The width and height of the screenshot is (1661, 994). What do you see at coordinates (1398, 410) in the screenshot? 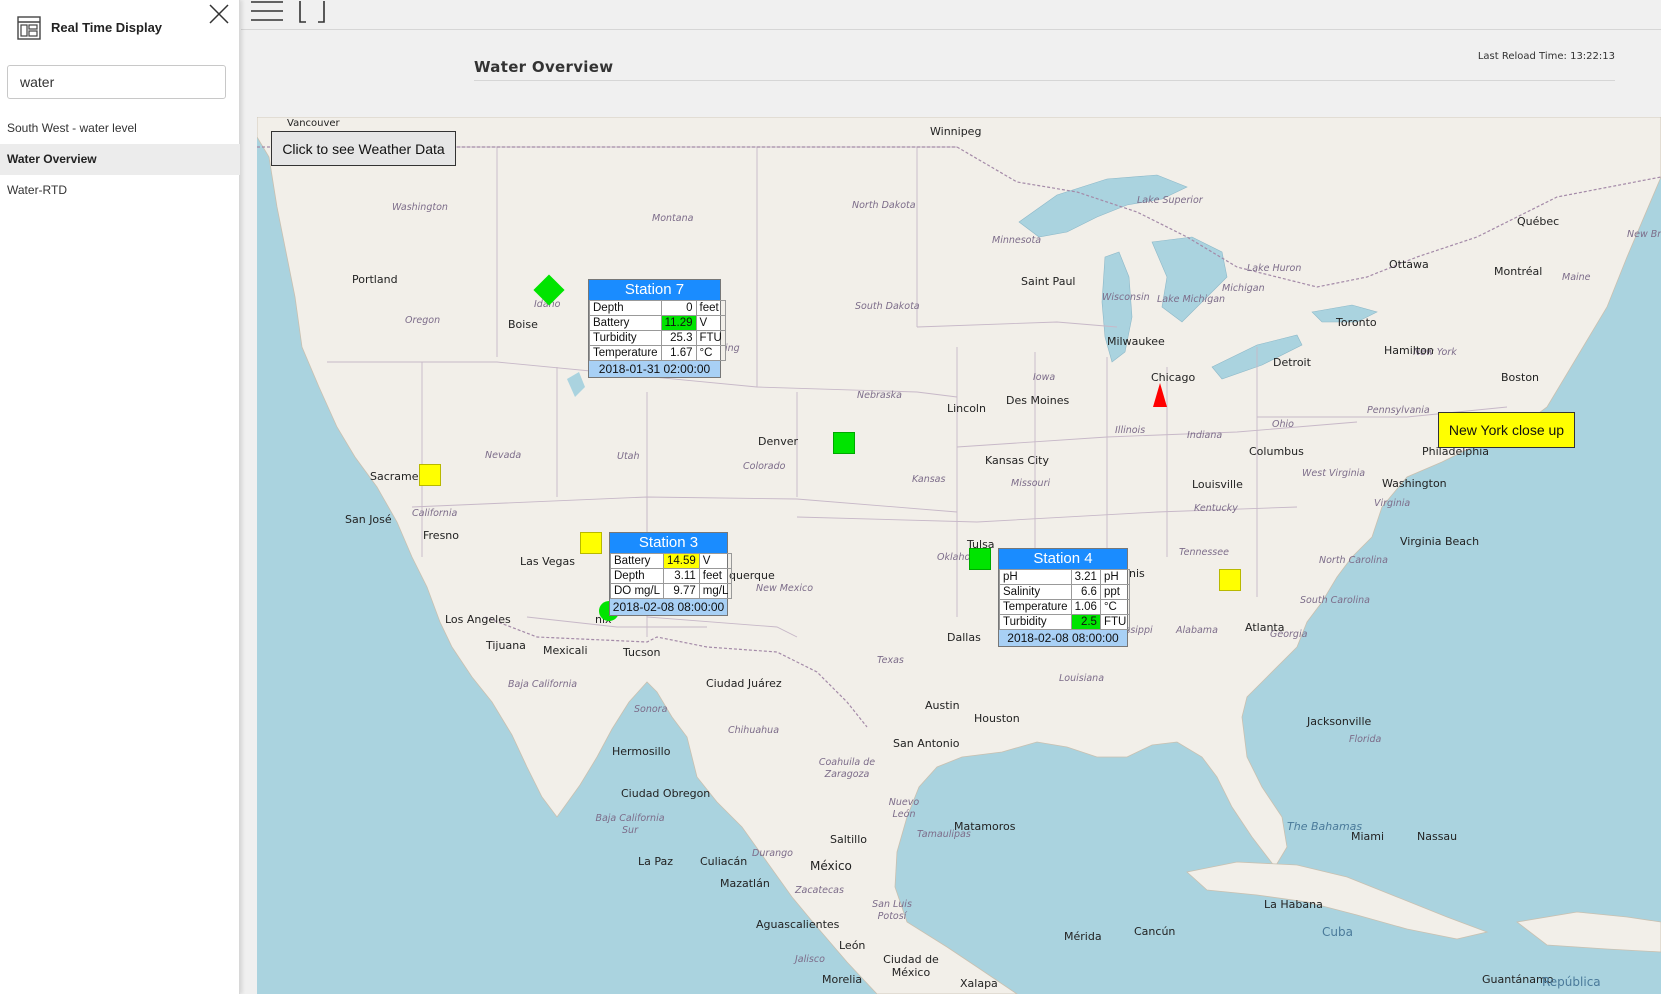
I see `region-label: Pennsylvania` at bounding box center [1398, 410].